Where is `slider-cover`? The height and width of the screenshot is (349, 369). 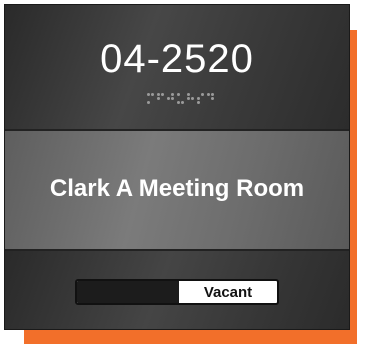 slider-cover is located at coordinates (128, 292).